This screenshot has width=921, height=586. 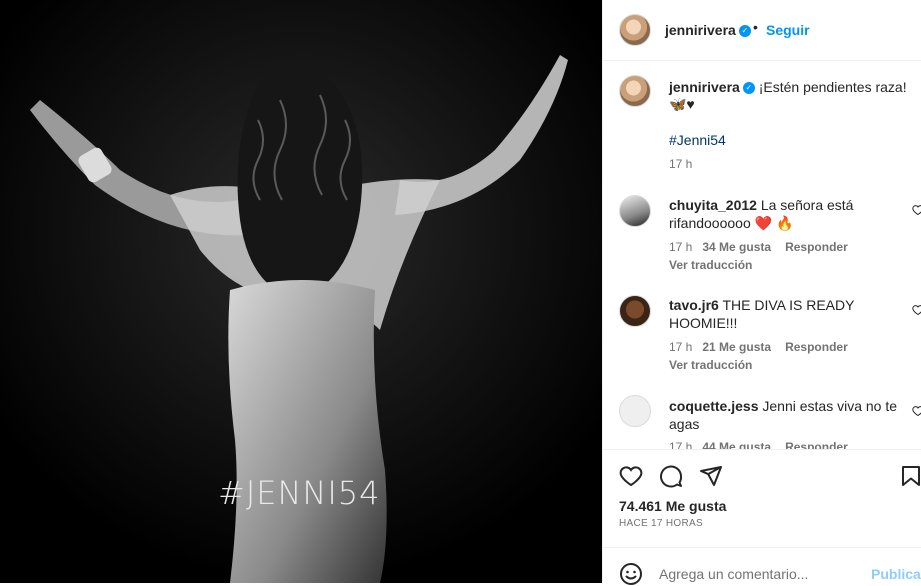 I want to click on share-send-icon, so click(x=711, y=476).